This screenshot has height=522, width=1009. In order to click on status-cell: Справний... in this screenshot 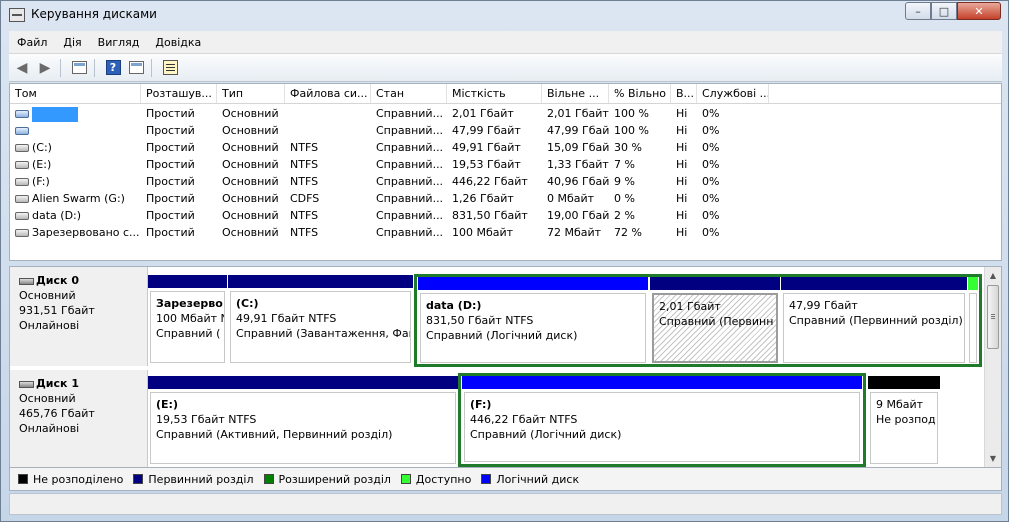, I will do `click(410, 215)`.